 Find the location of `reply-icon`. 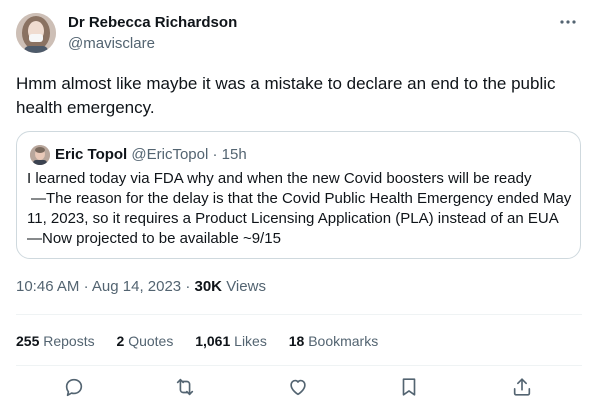

reply-icon is located at coordinates (74, 387).